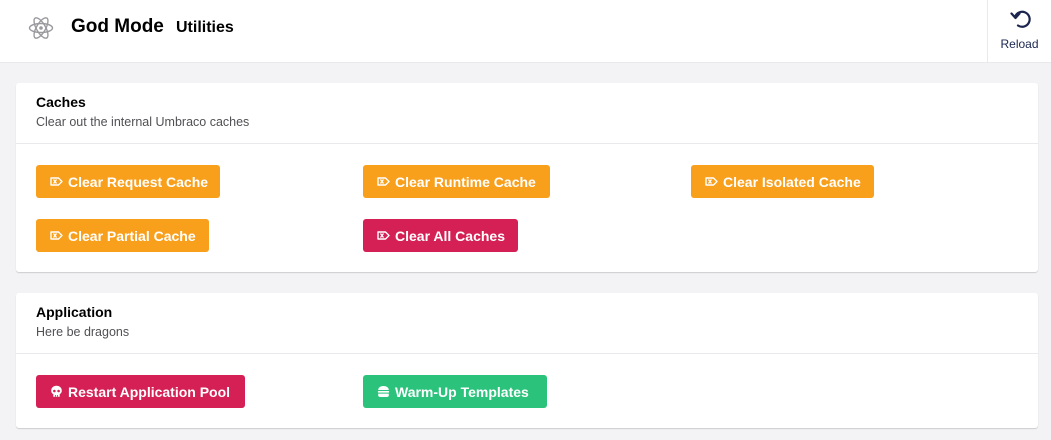  I want to click on reload-label: Reload, so click(1019, 44).